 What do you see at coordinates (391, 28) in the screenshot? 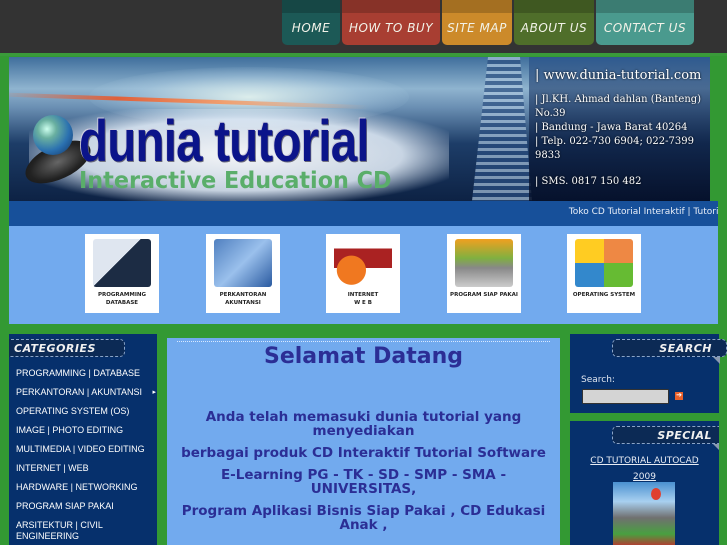
I see `nav-how-to-buy-label: HOW TO BUY` at bounding box center [391, 28].